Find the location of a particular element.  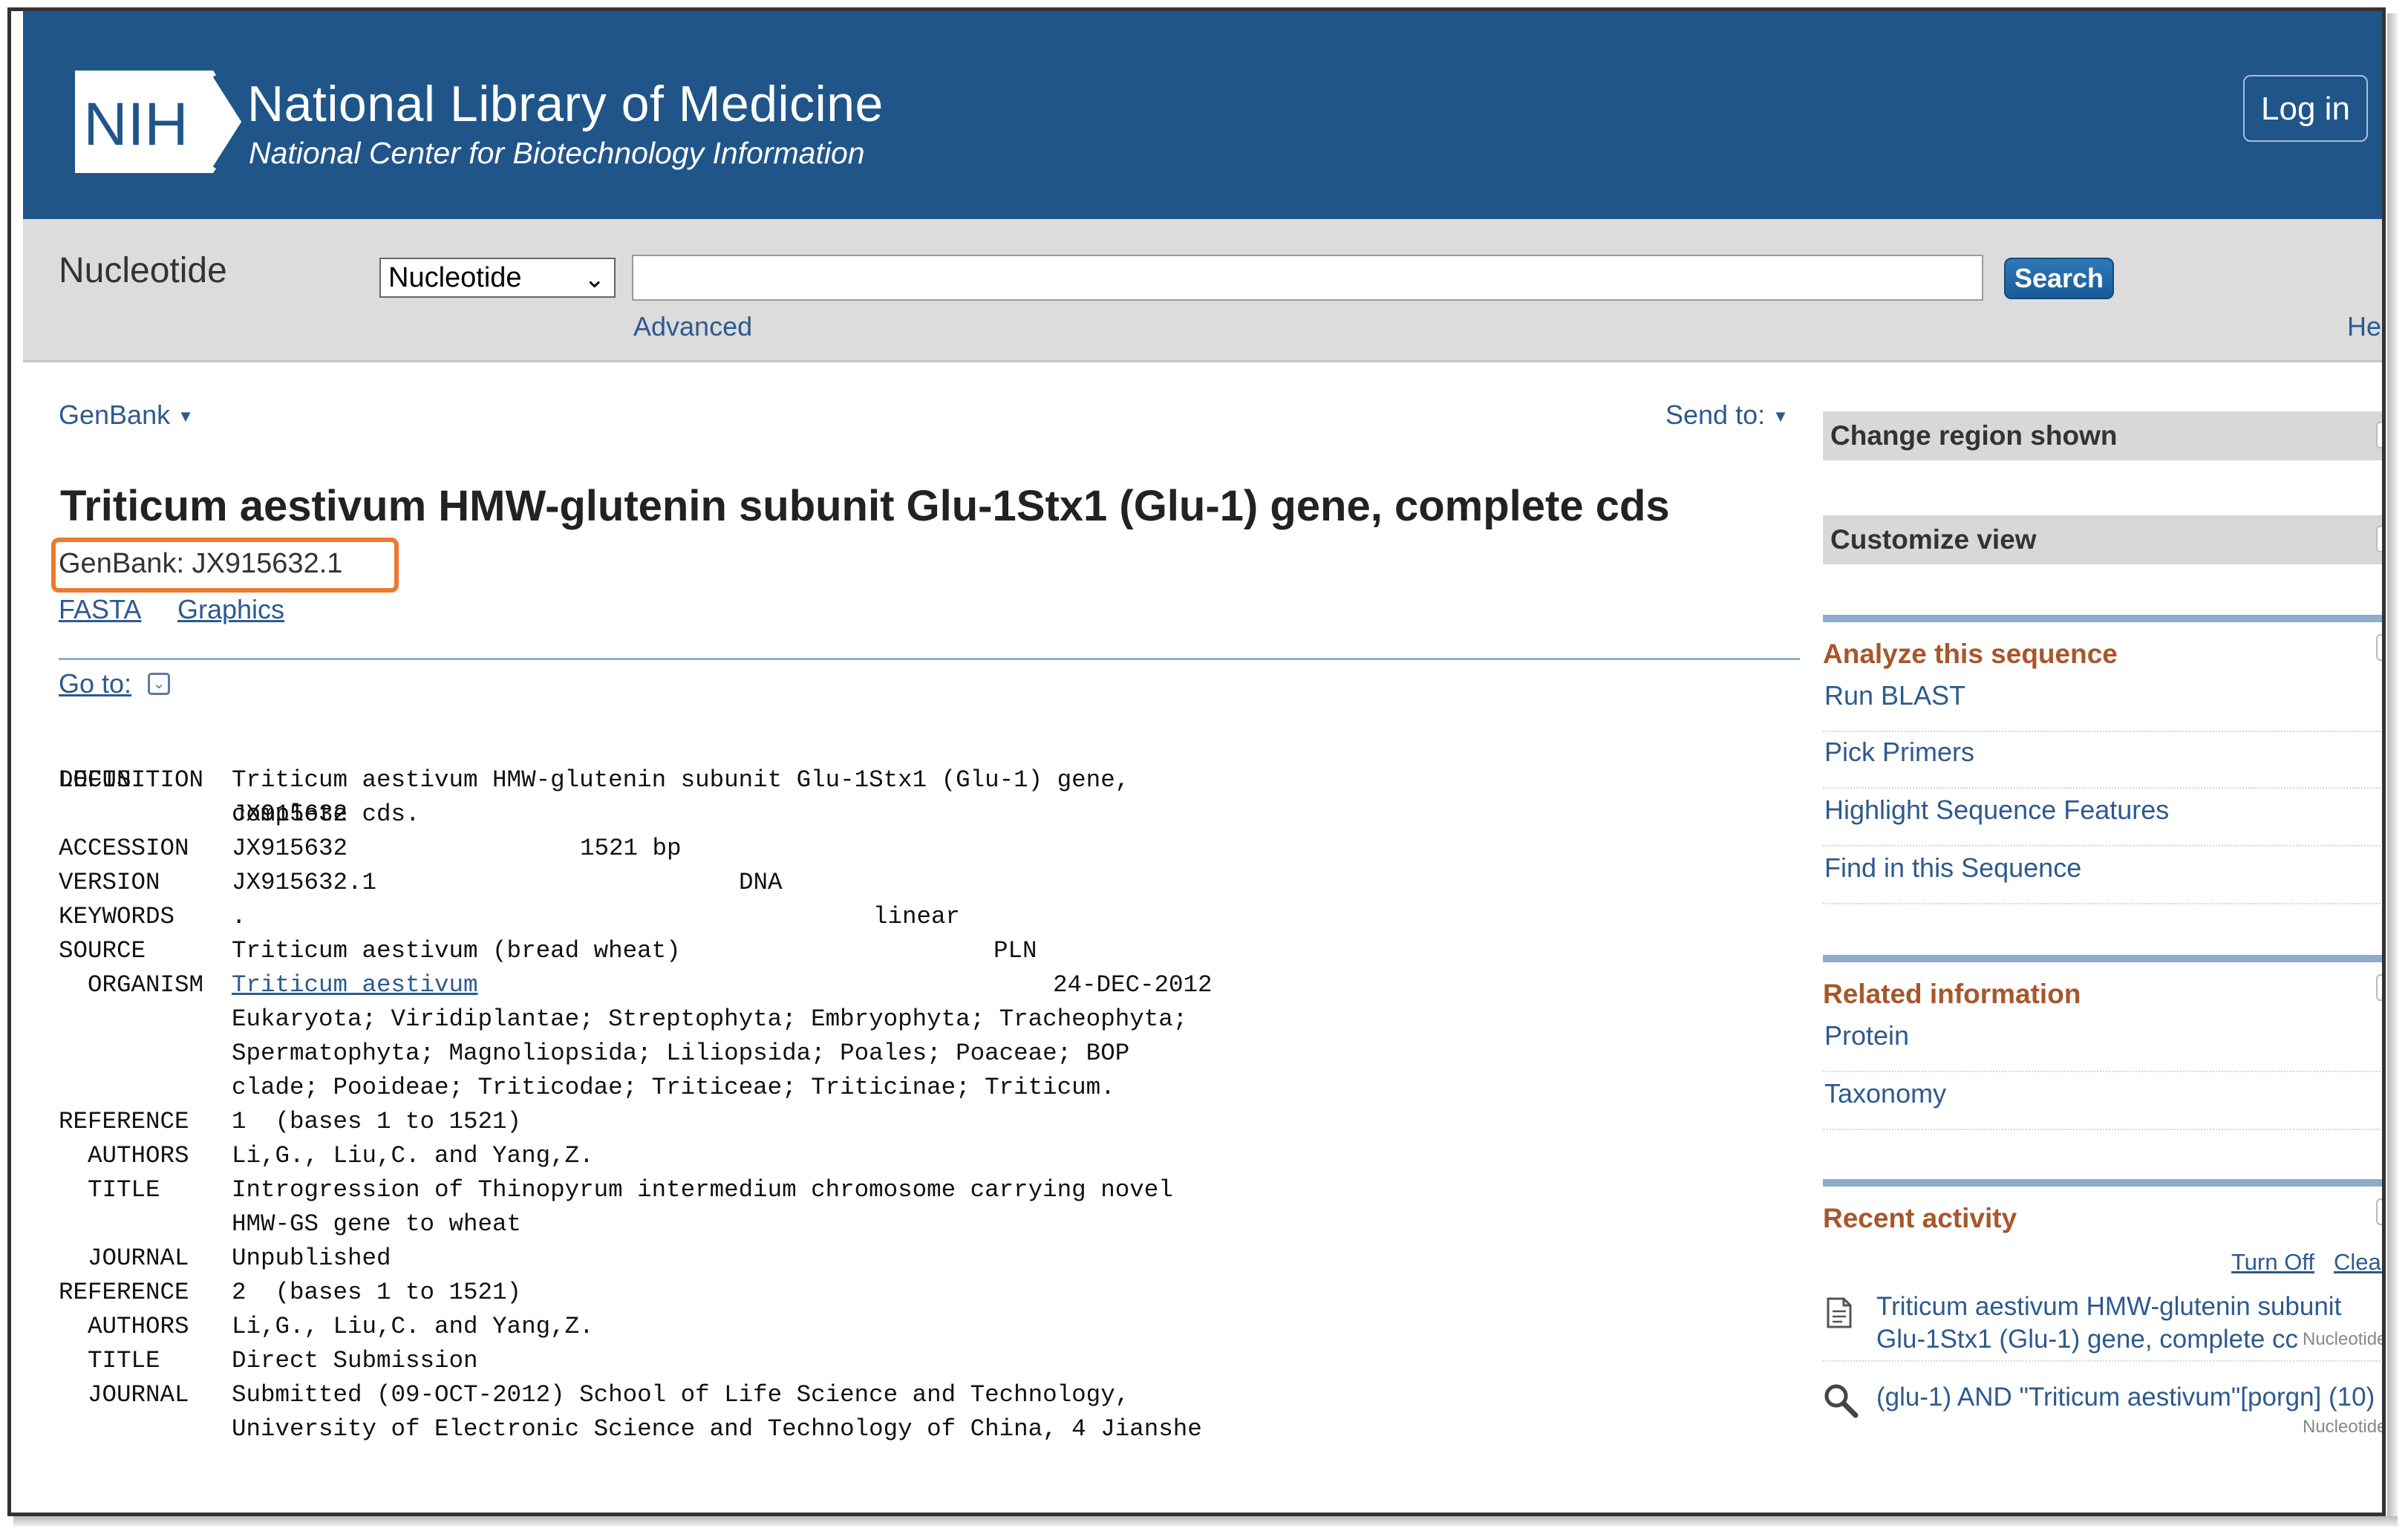

database-label: Nucleotide is located at coordinates (143, 270).